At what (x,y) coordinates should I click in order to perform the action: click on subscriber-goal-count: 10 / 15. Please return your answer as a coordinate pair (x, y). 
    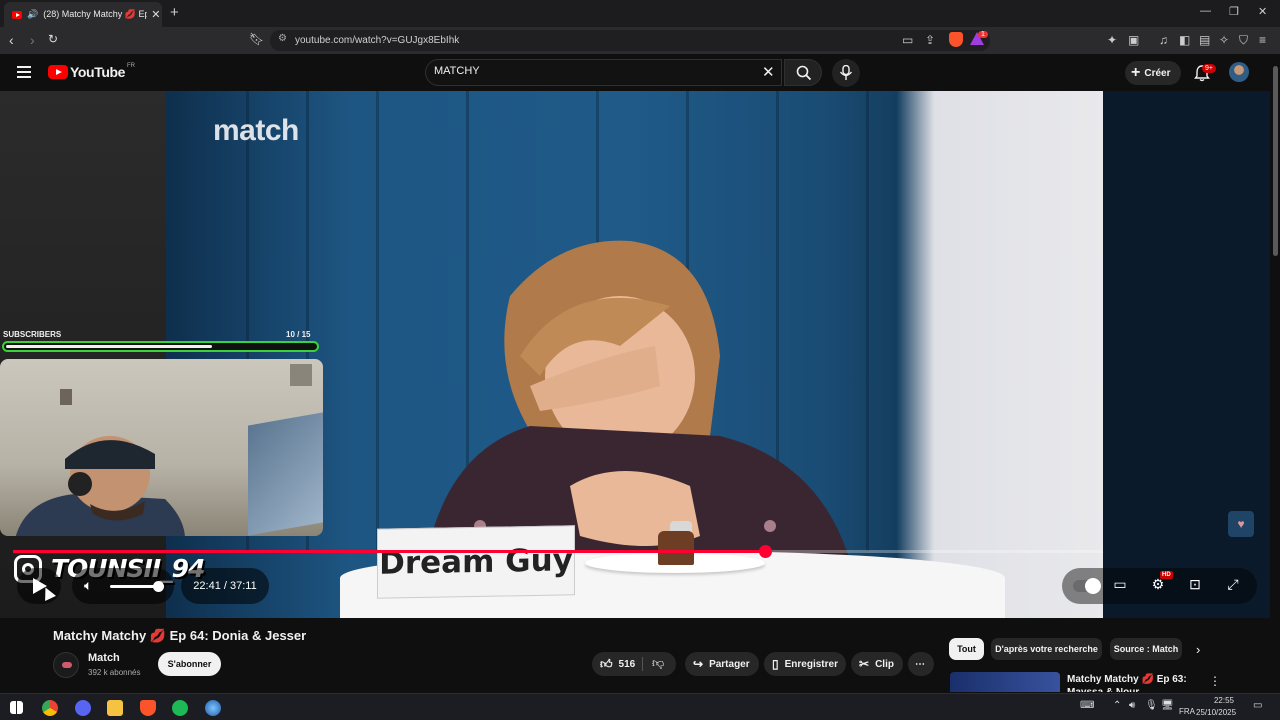
    Looking at the image, I should click on (298, 334).